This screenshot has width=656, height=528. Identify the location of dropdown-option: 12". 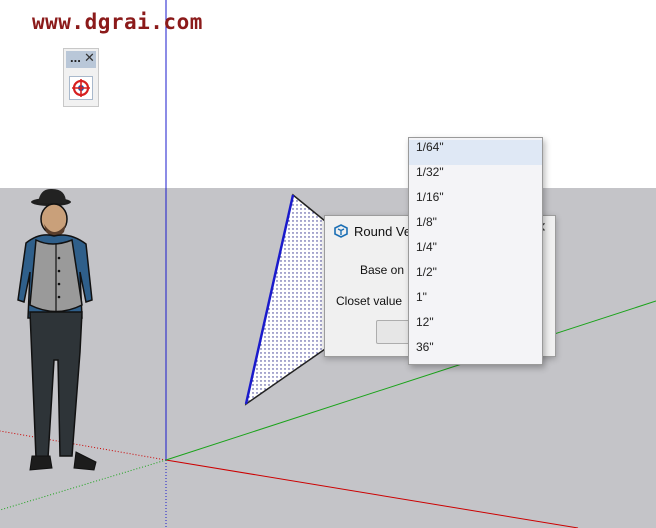
(475, 327).